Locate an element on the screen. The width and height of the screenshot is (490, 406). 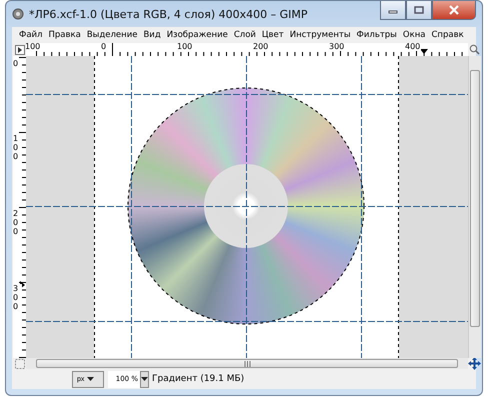
menu-item: Цвет is located at coordinates (272, 35).